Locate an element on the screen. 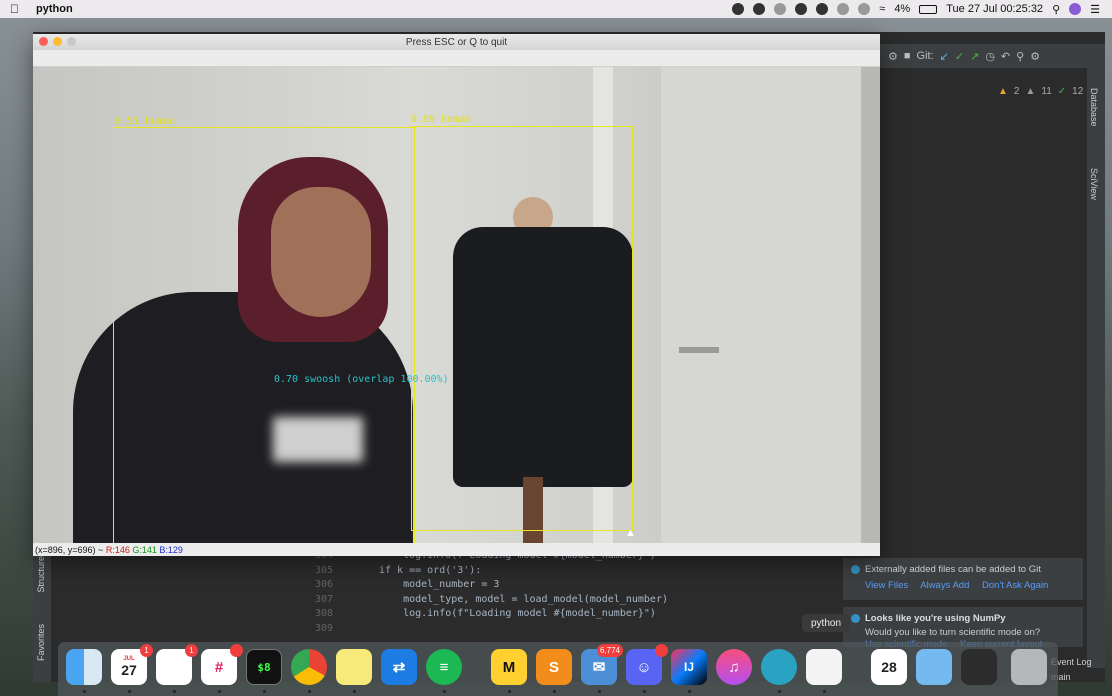 This screenshot has width=1112, height=696. screenshots-stack-icon is located at coordinates (979, 667).